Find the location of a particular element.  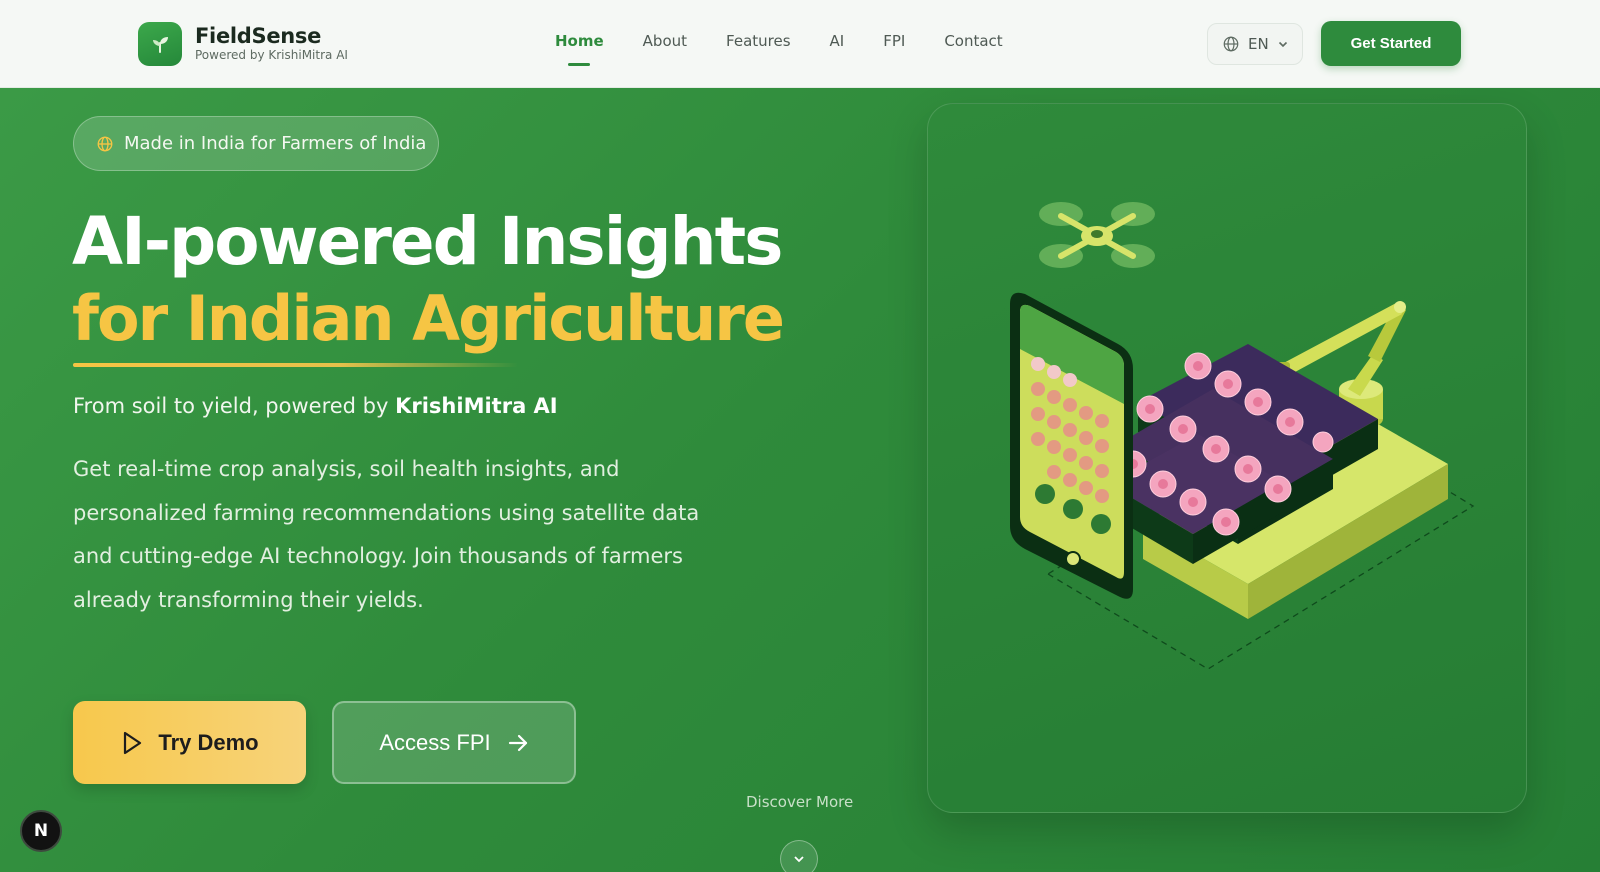

discover-more-label: Discover More is located at coordinates (799, 802).